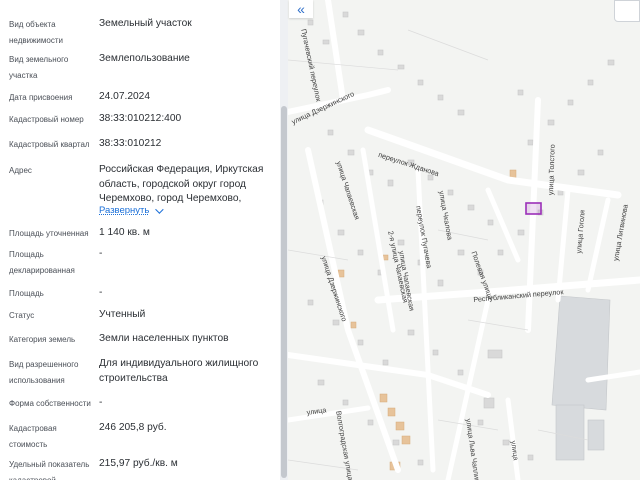  Describe the element at coordinates (39, 67) in the screenshot. I see `field-label: Вид земельного участка` at that location.